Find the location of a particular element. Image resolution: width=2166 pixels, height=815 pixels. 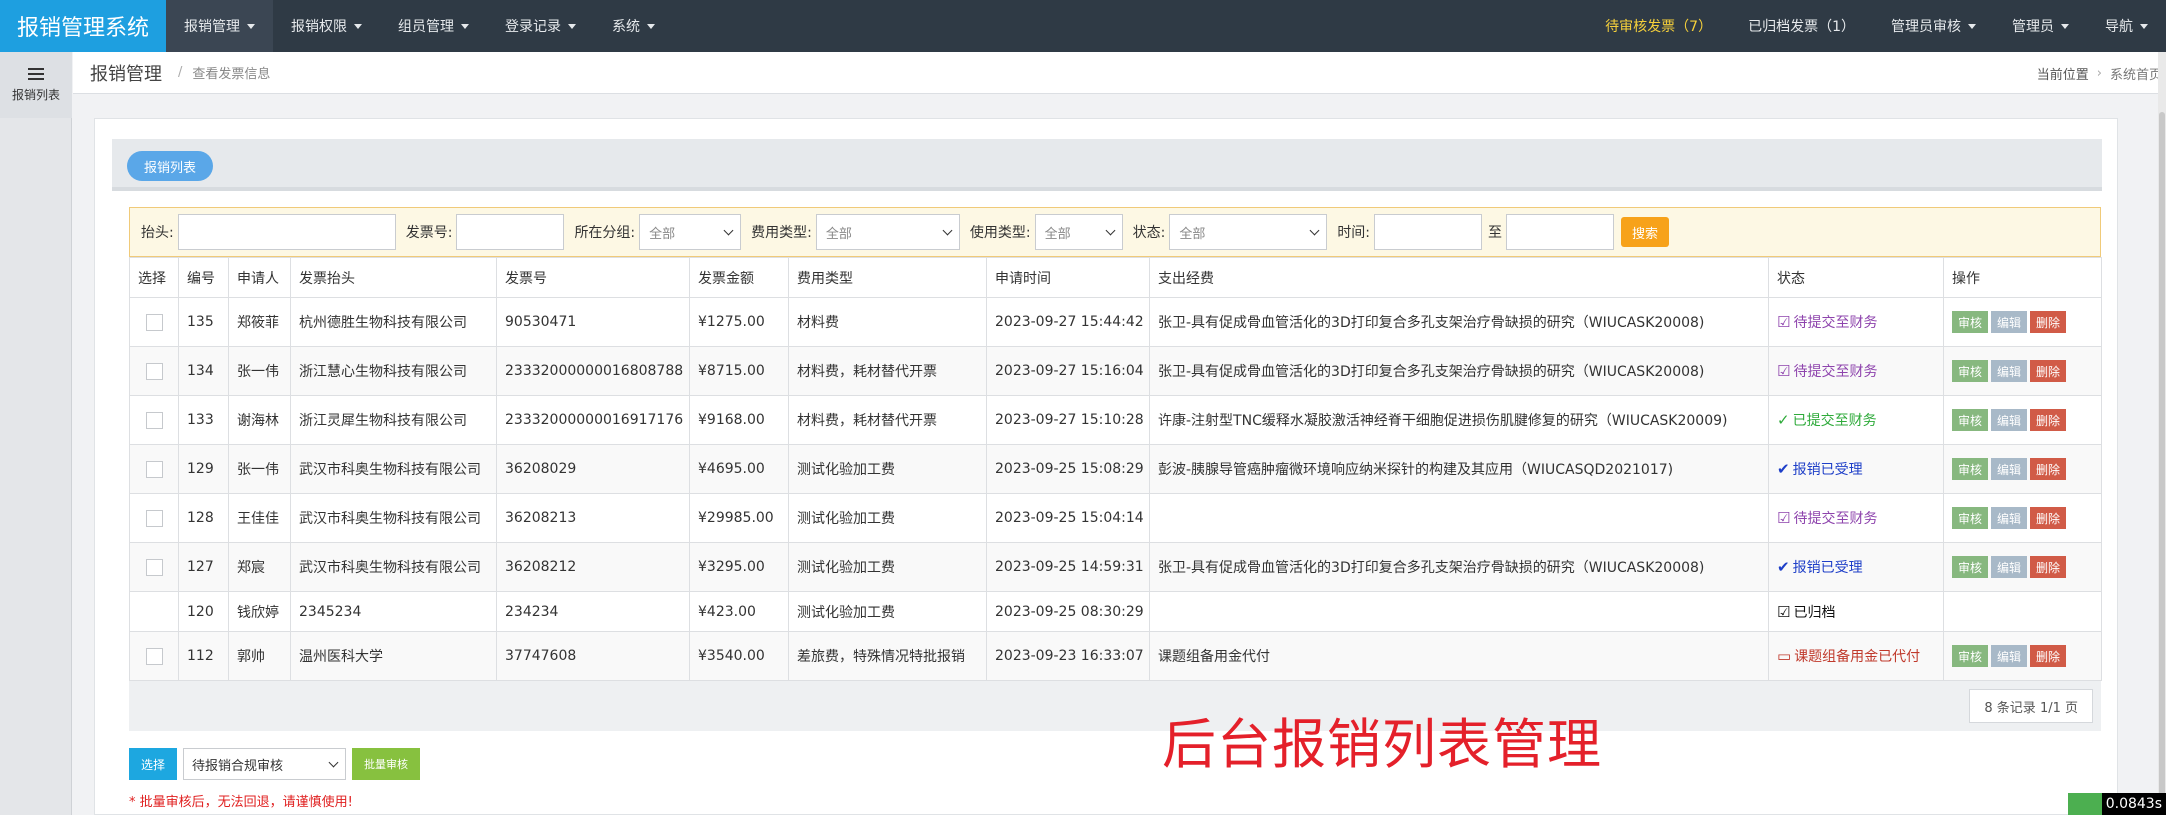

column-header: 发票金额 is located at coordinates (739, 277).